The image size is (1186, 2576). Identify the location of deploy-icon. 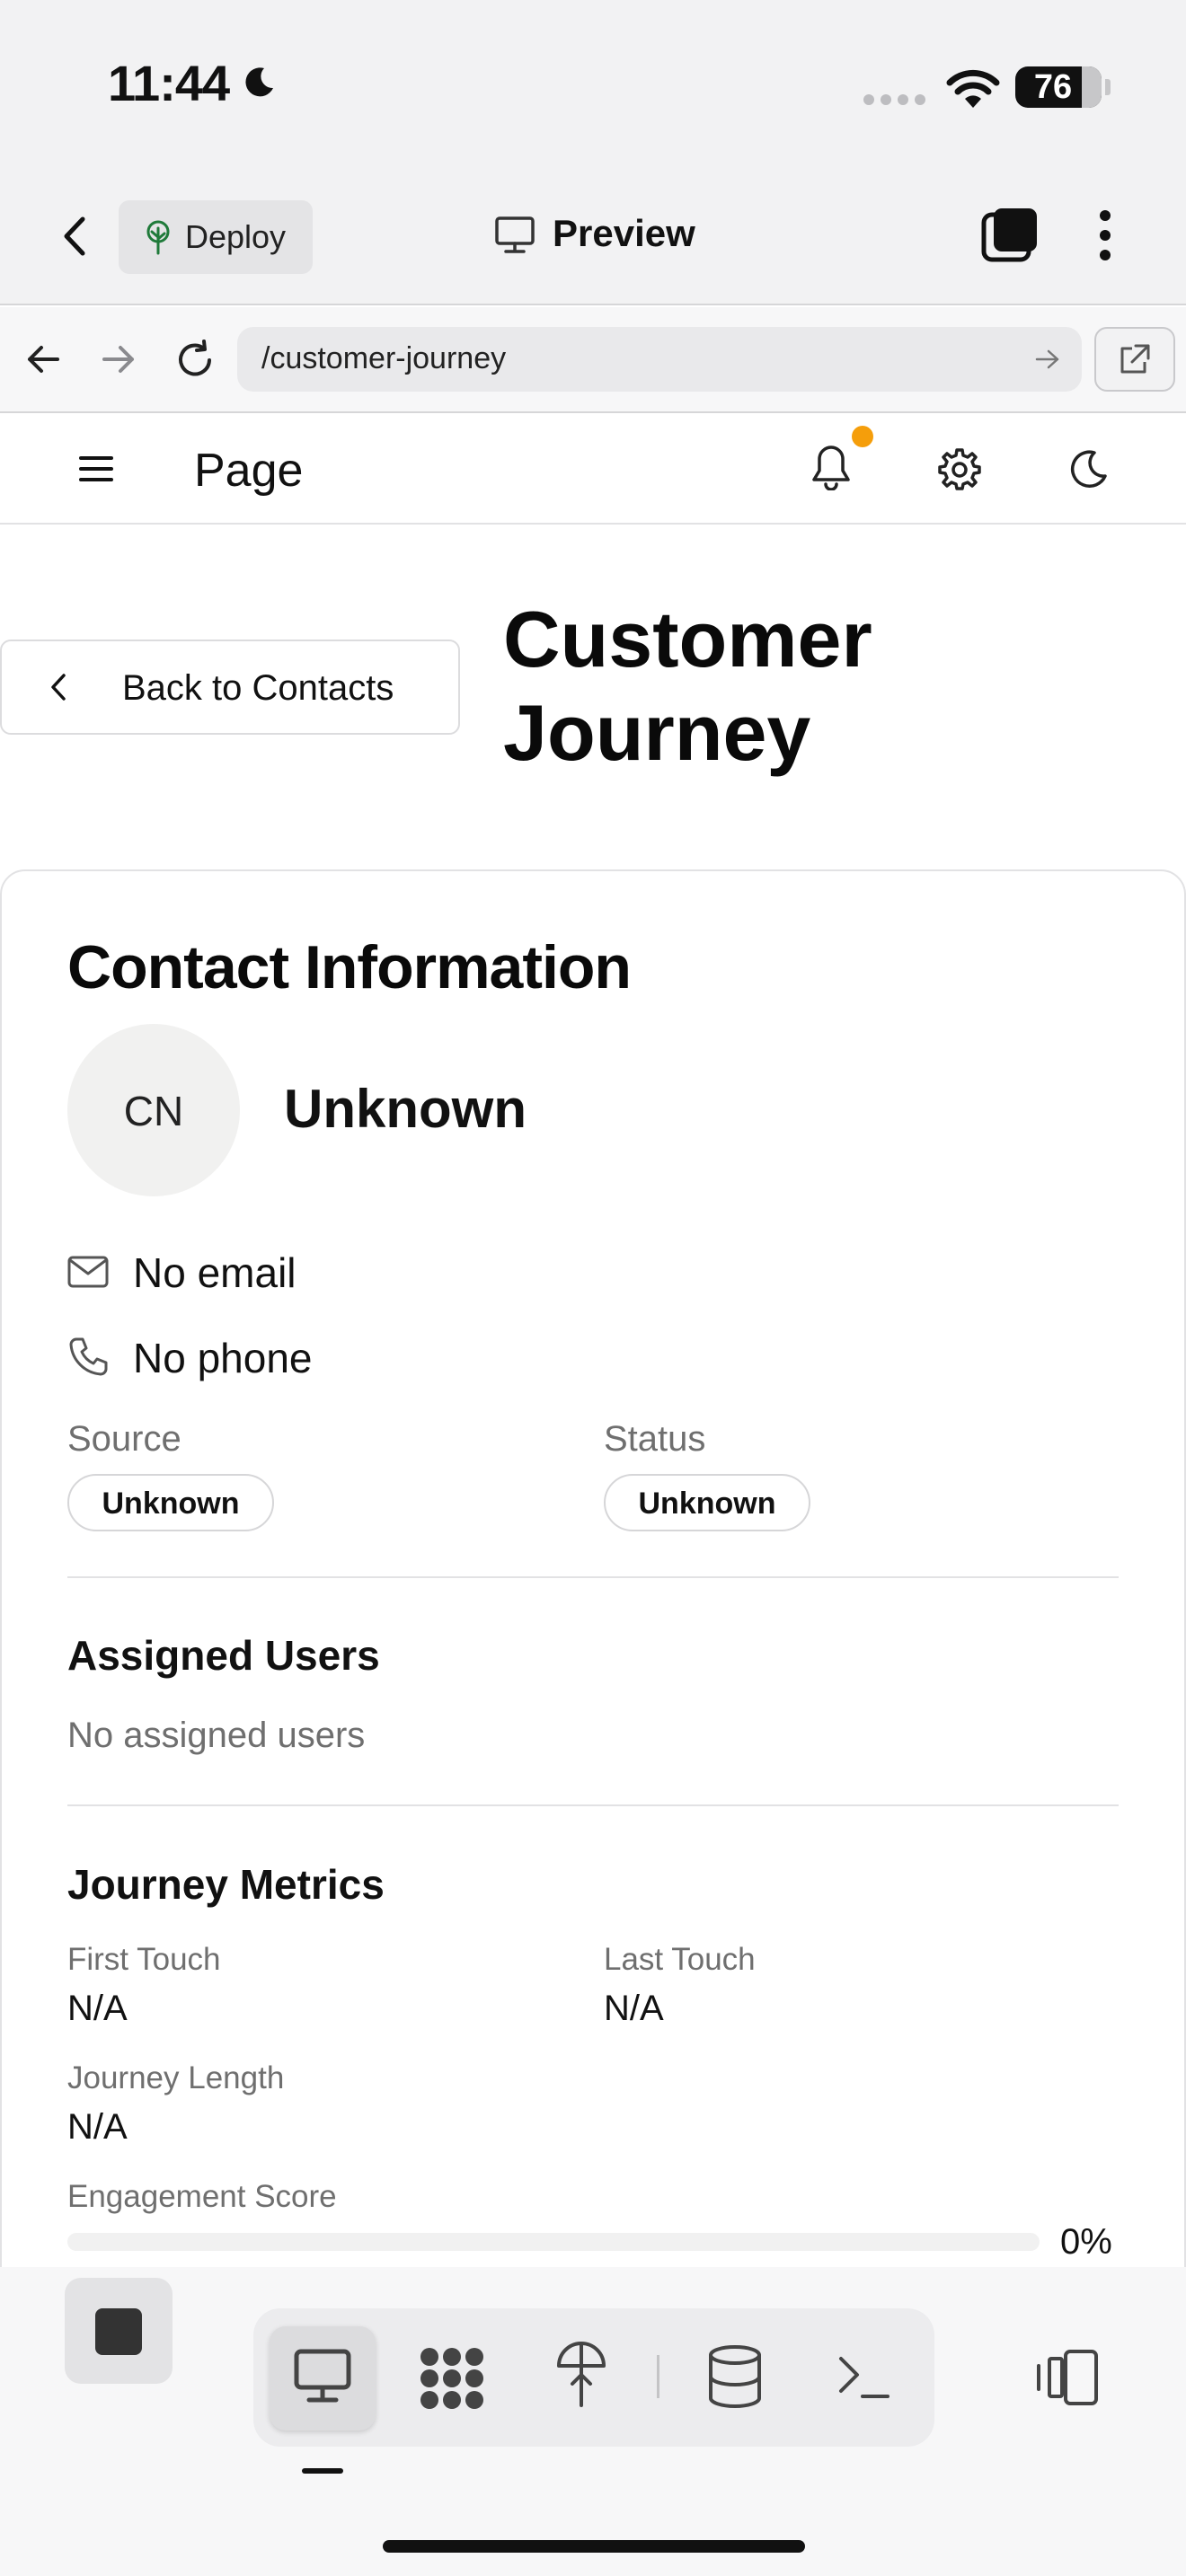
(581, 2375).